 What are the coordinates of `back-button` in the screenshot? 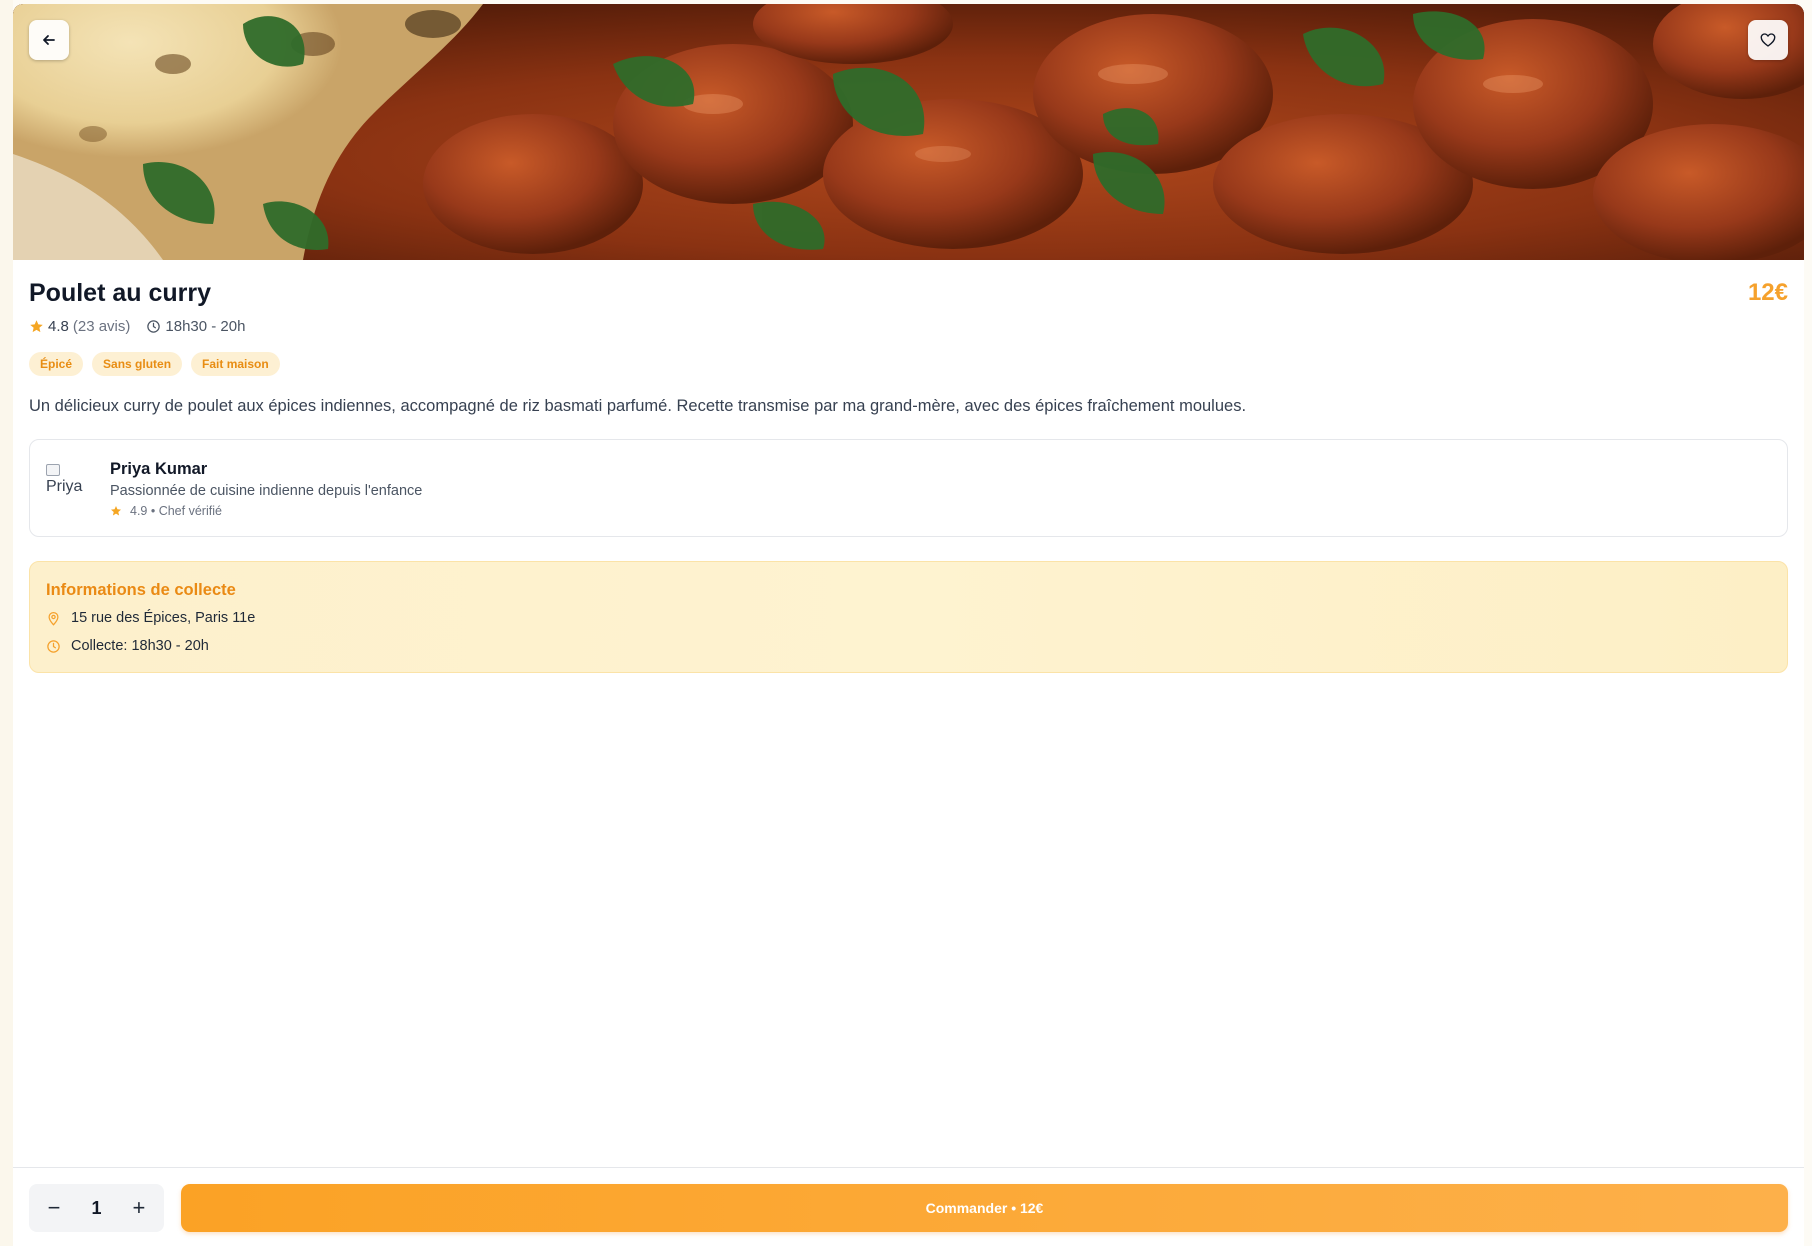 It's located at (49, 40).